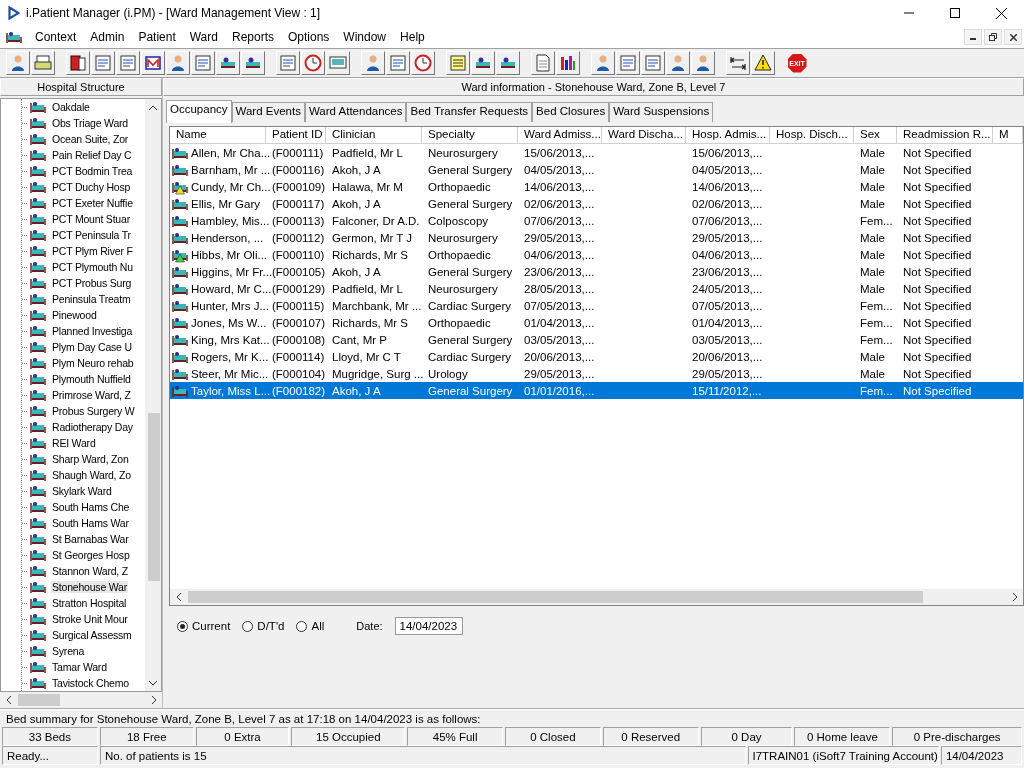 The image size is (1024, 768). I want to click on tree-item: South Hams Che, so click(91, 507).